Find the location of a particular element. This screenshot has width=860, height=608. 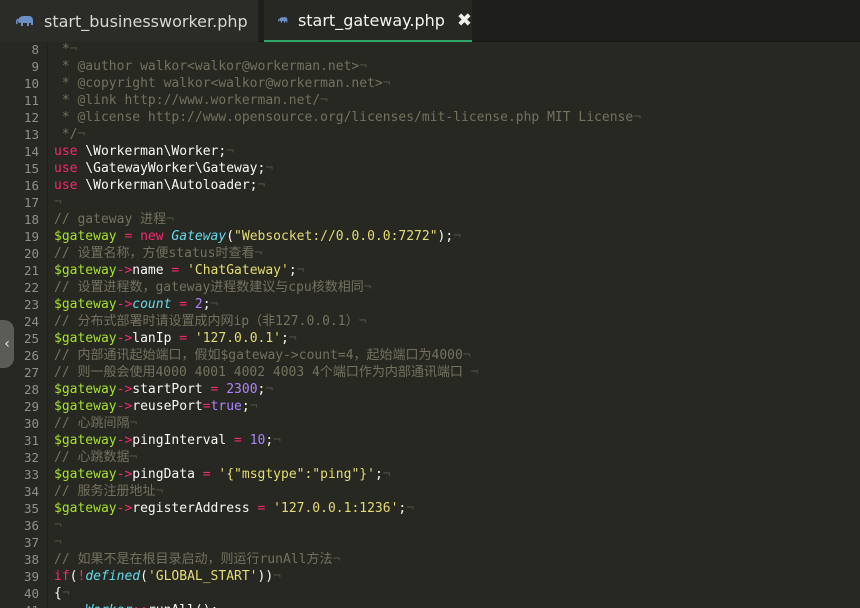

code-line: // 设置名称，方便status时查看¬ is located at coordinates (158, 253).